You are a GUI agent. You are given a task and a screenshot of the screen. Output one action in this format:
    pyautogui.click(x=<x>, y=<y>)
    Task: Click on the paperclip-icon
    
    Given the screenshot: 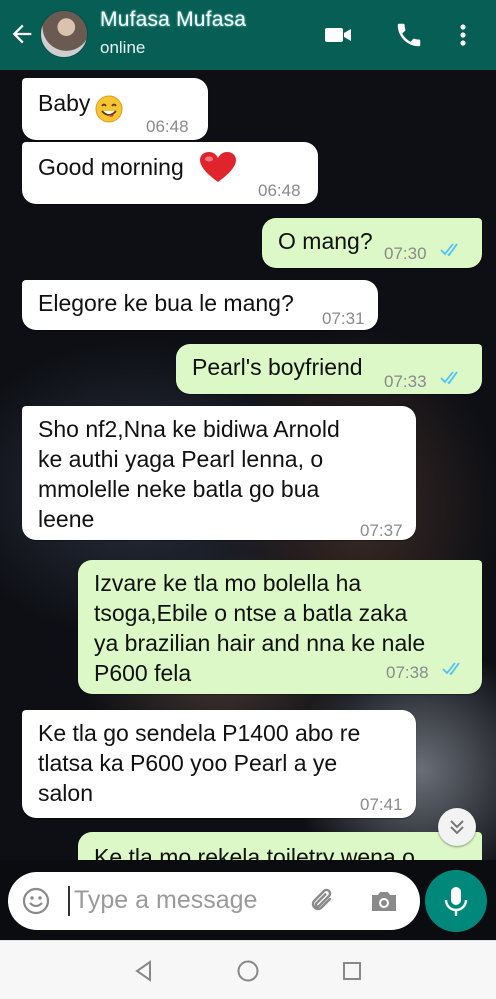 What is the action you would take?
    pyautogui.click(x=323, y=901)
    